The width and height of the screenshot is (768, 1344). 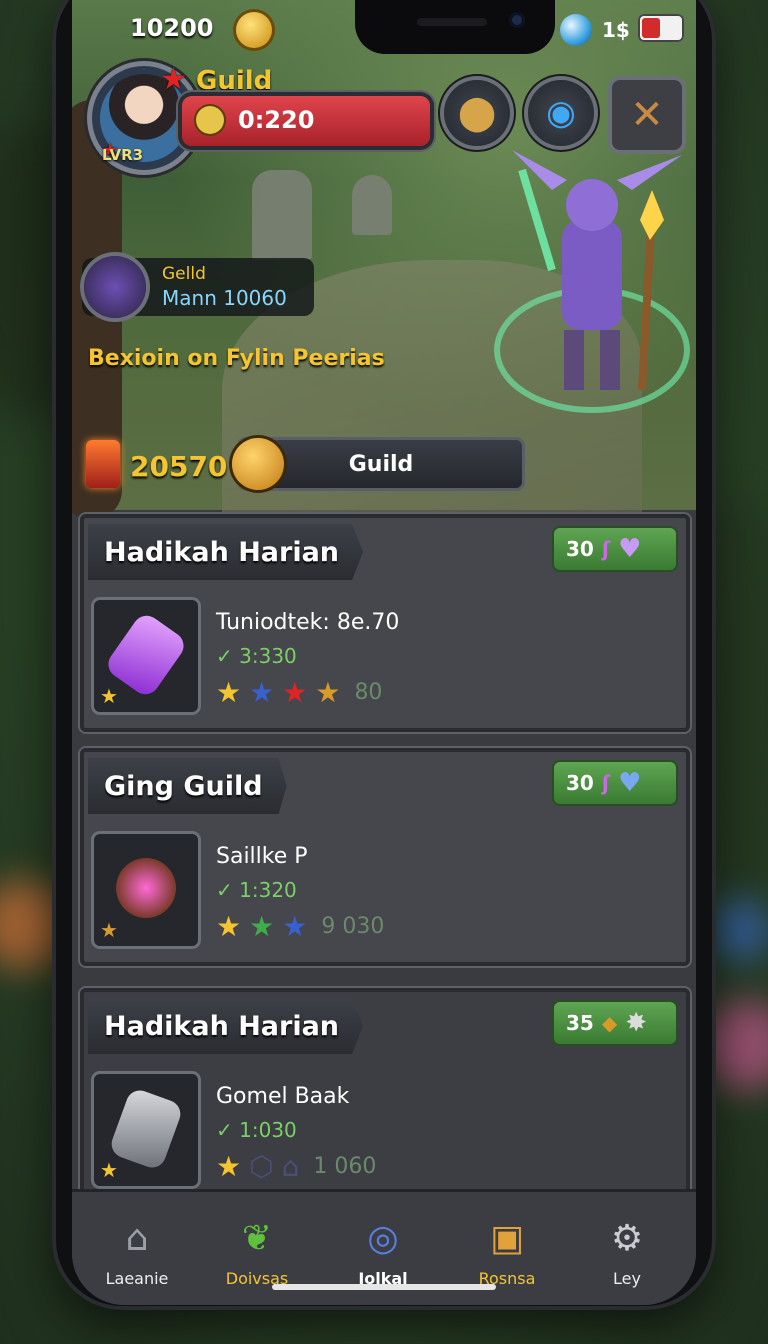 What do you see at coordinates (616, 30) in the screenshot?
I see `orb-amount: 1$` at bounding box center [616, 30].